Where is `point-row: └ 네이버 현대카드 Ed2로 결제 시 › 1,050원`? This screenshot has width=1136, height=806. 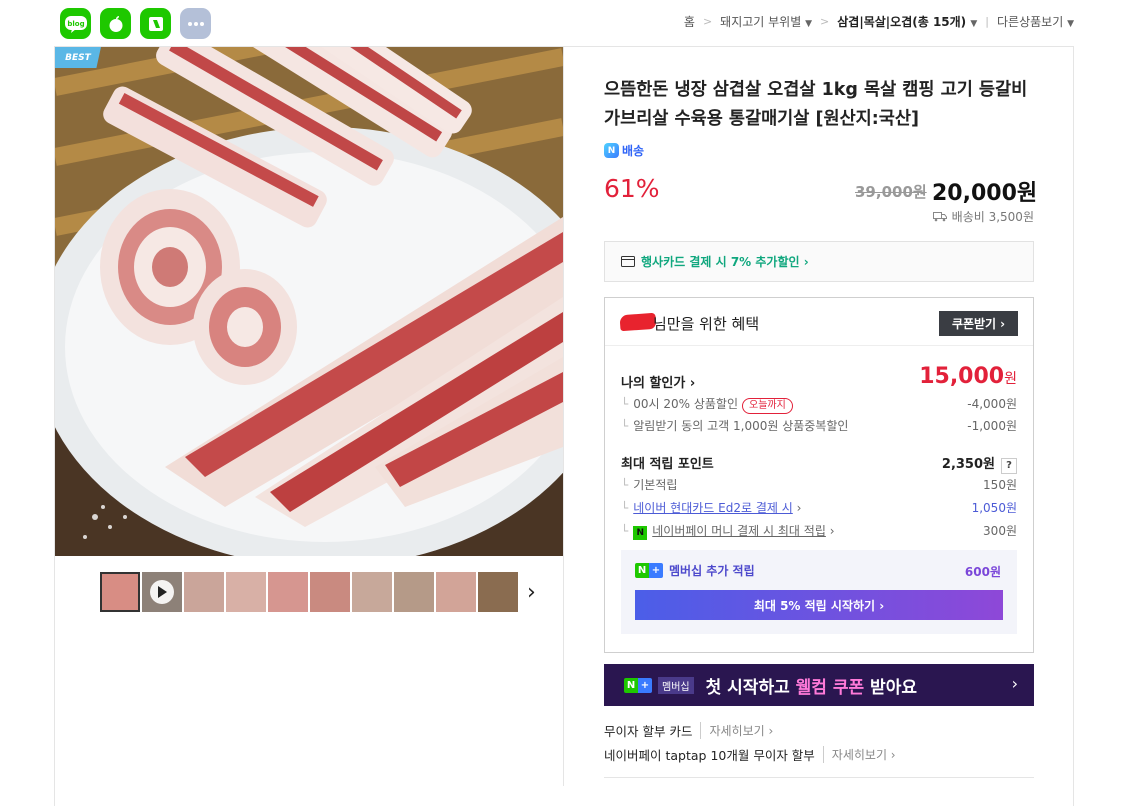 point-row: └ 네이버 현대카드 Ed2로 결제 시 › 1,050원 is located at coordinates (819, 507).